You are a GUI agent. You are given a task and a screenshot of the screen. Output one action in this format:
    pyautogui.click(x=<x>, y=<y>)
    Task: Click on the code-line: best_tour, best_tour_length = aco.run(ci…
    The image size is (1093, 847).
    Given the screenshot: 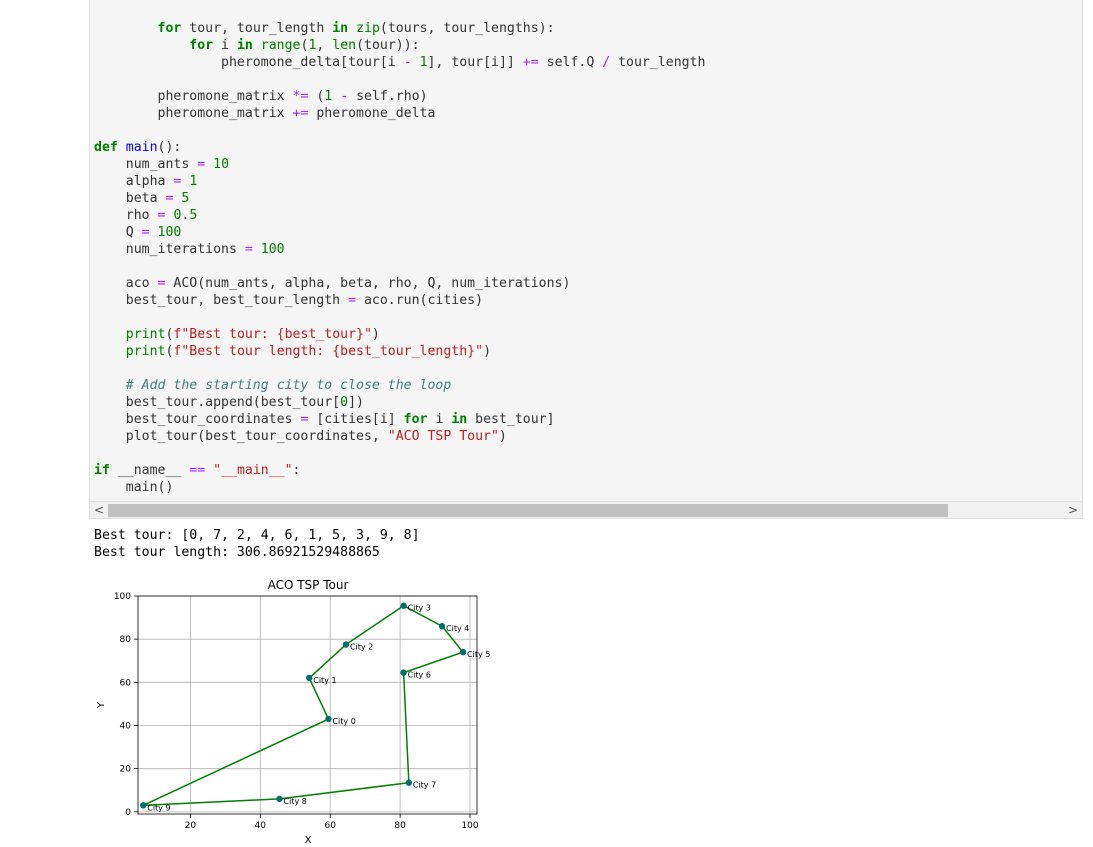 What is the action you would take?
    pyautogui.click(x=289, y=300)
    